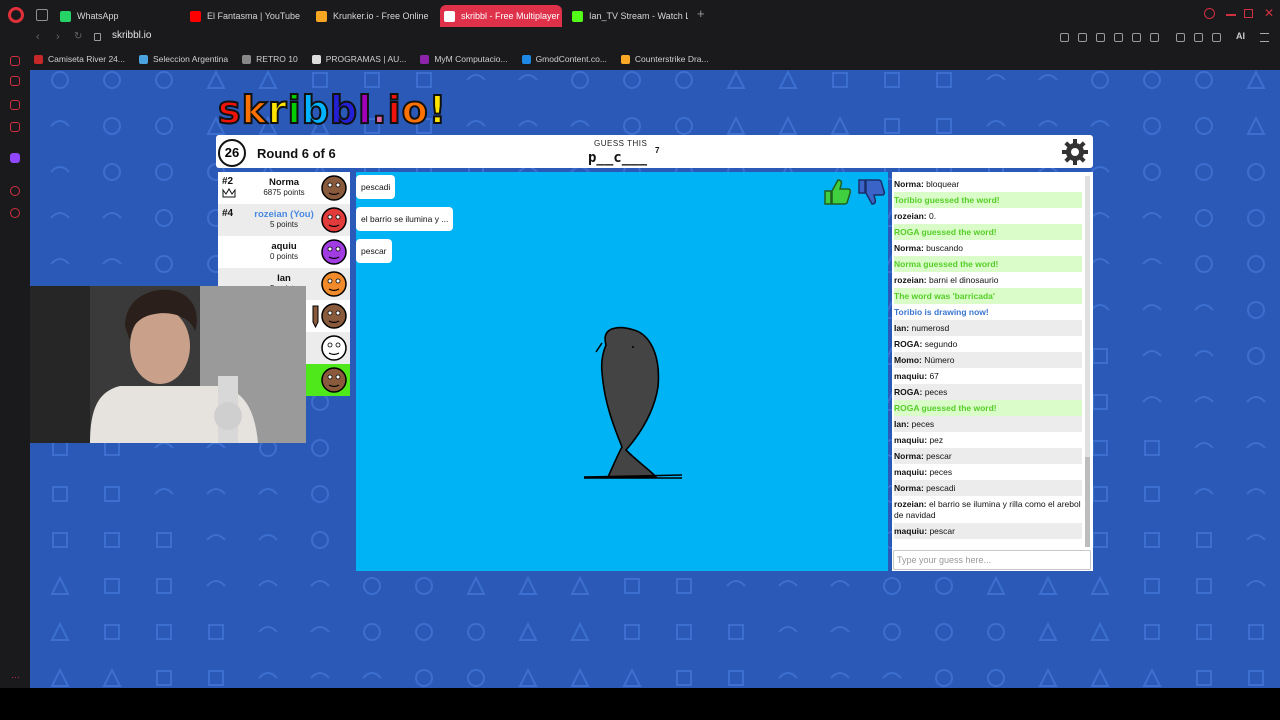 The width and height of the screenshot is (1280, 720). I want to click on browser-tab-label: Ian_TV Stream - Watch Liv, so click(638, 16).